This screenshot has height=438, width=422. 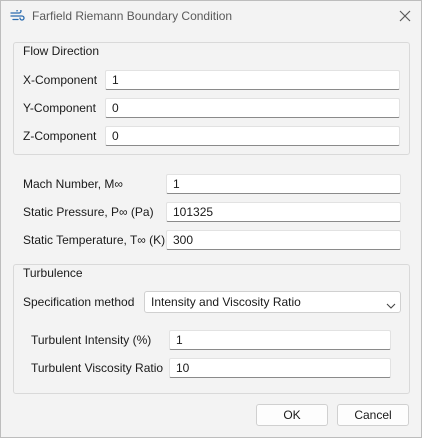 I want to click on static-temperature-label: Static Temperature, T∞ (K), so click(x=94, y=240).